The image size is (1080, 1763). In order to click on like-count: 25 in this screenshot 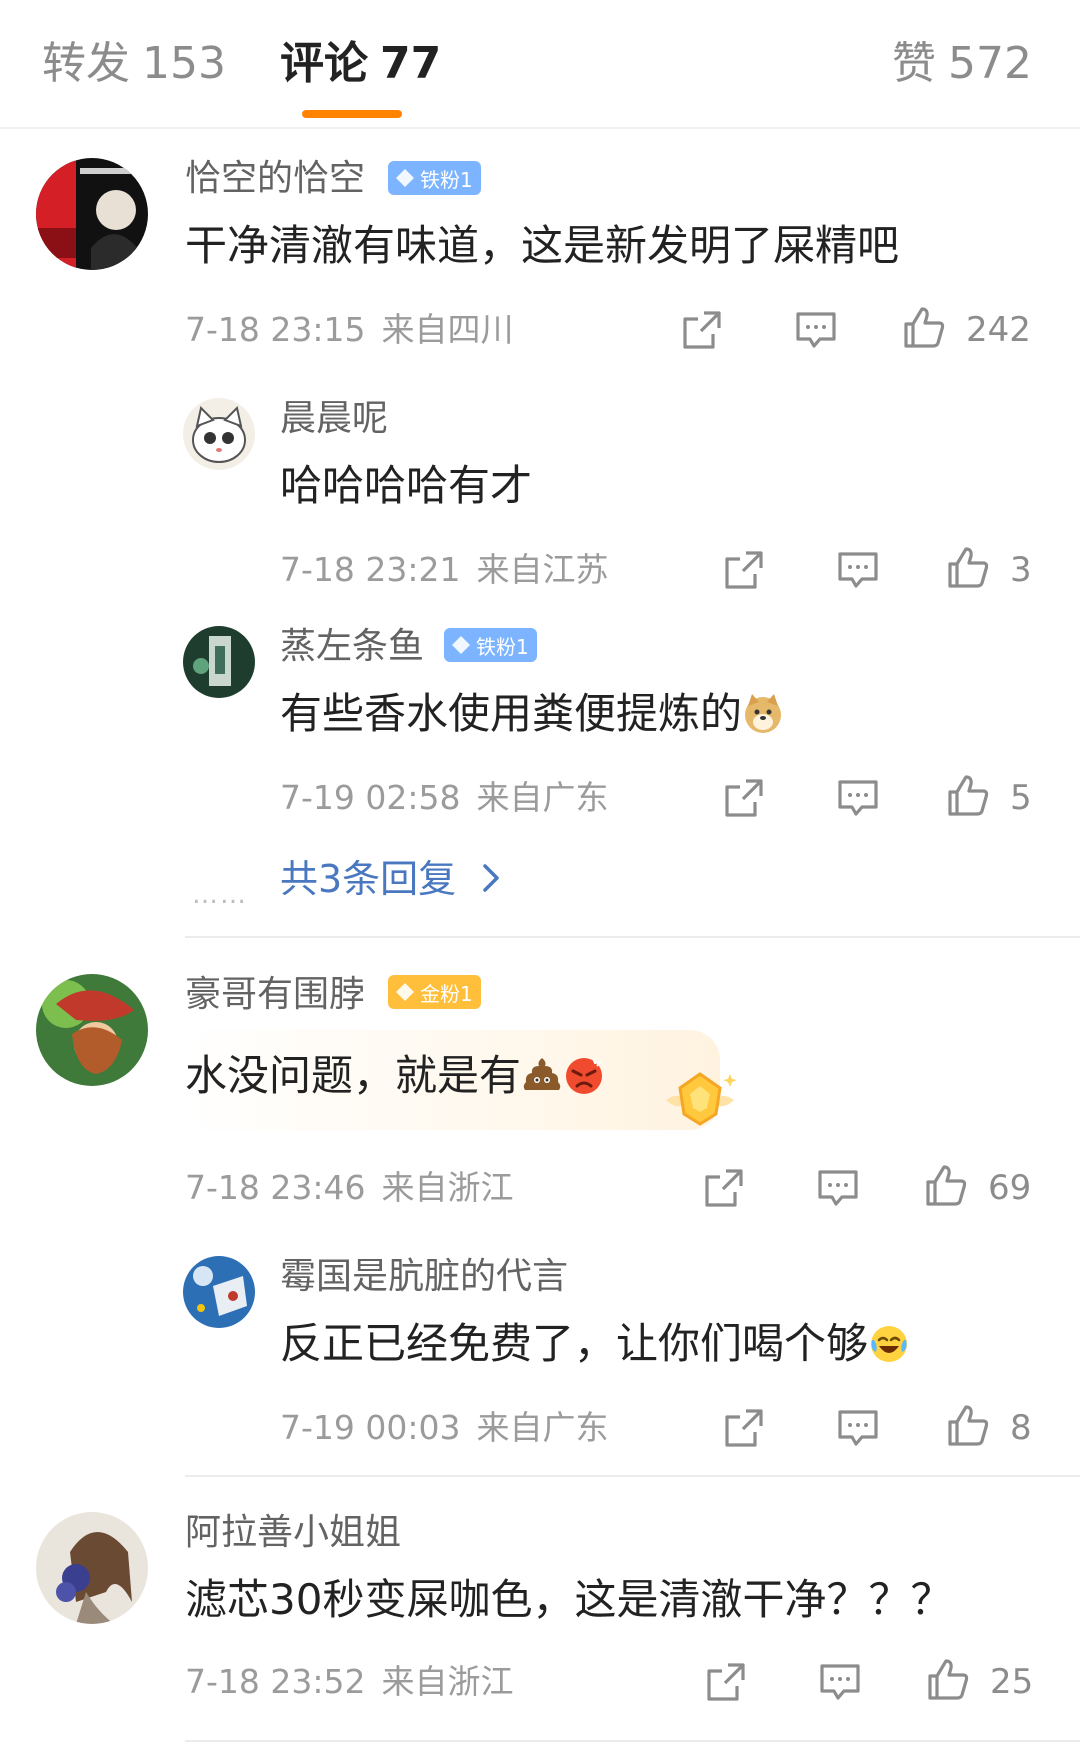, I will do `click(1012, 1682)`.